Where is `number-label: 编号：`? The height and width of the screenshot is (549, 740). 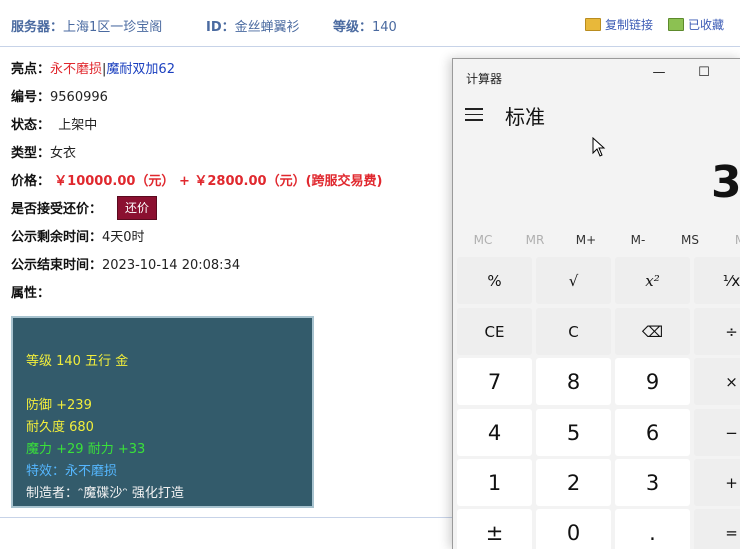 number-label: 编号： is located at coordinates (31, 97).